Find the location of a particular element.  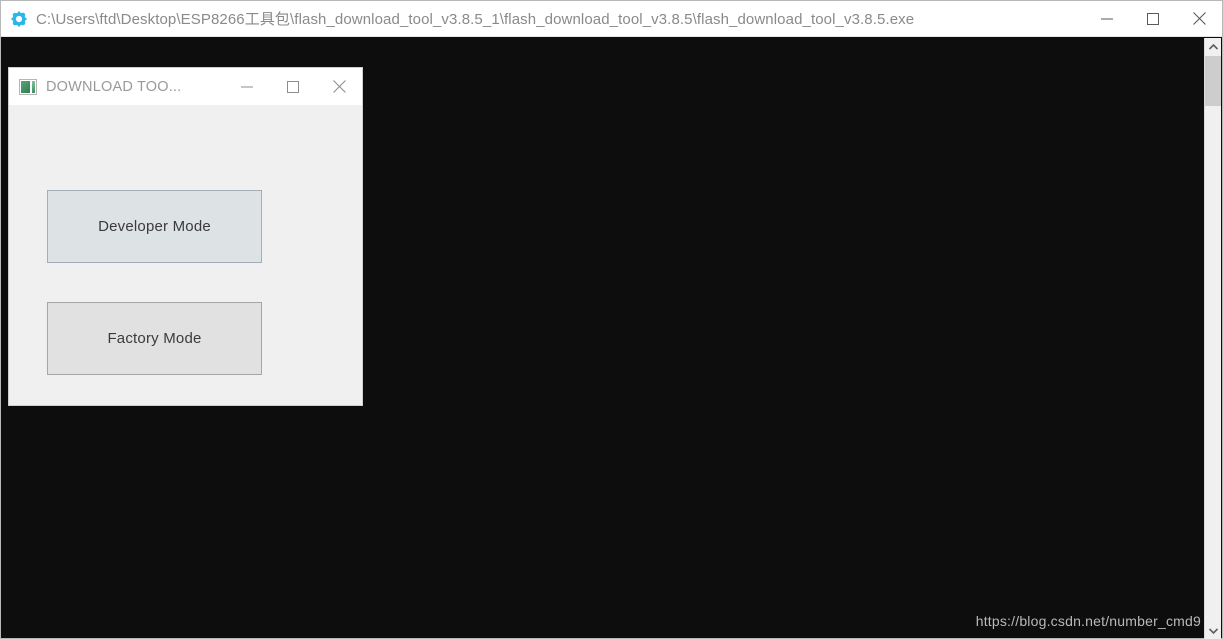

dialog-close-button is located at coordinates (339, 86).